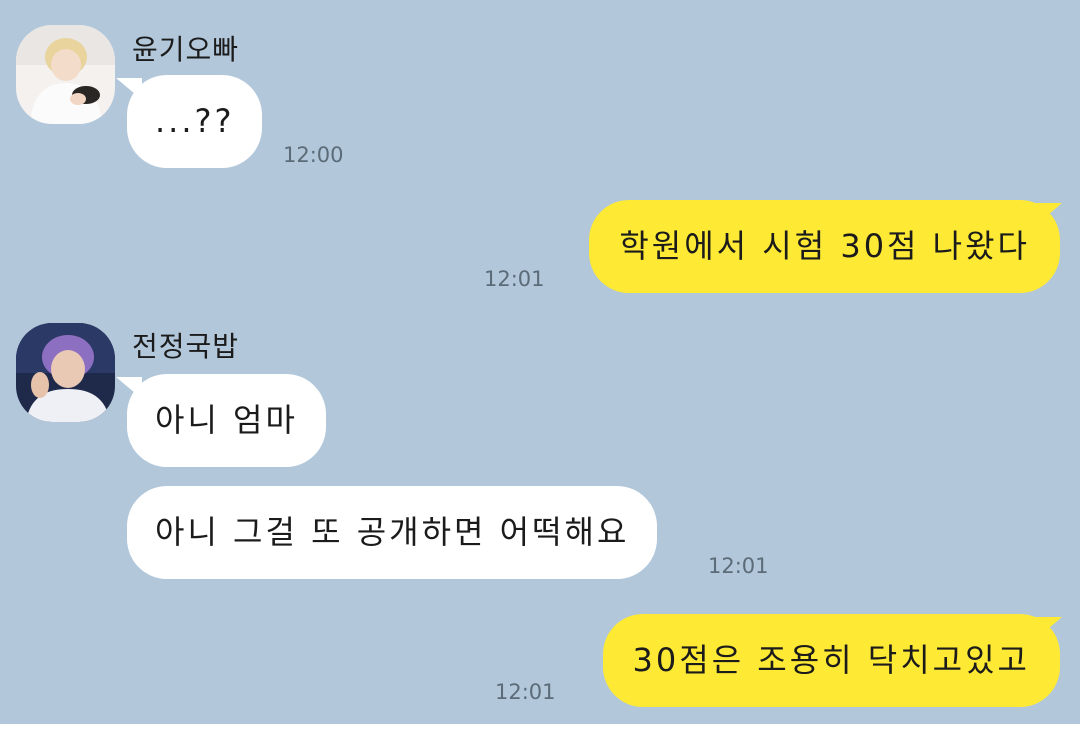 This screenshot has height=729, width=1080. I want to click on message-bubble-outgoing: 학원에서 시험 30점 나왔다, so click(824, 246).